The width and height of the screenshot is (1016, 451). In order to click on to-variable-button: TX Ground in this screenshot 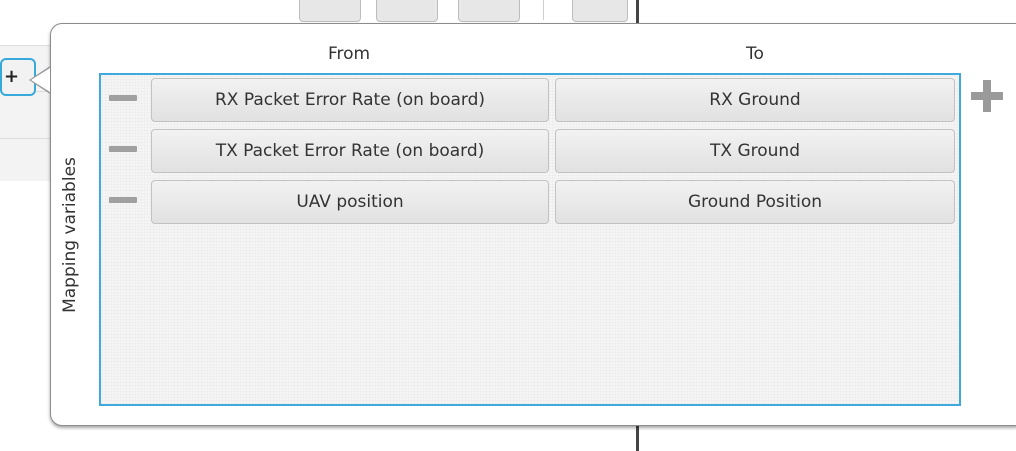, I will do `click(755, 151)`.